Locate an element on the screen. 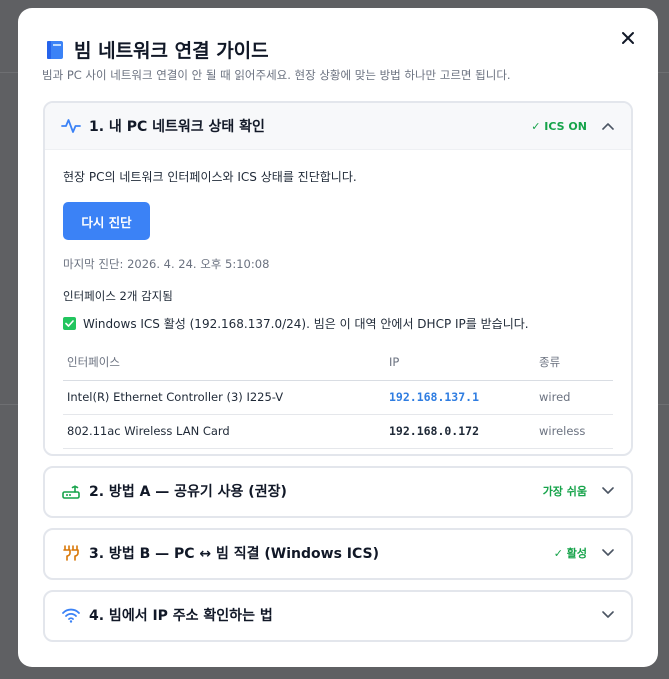  section-method-a: 2. 방법 A — 공유기 사용 (권장) 가장 쉬움 is located at coordinates (338, 492).